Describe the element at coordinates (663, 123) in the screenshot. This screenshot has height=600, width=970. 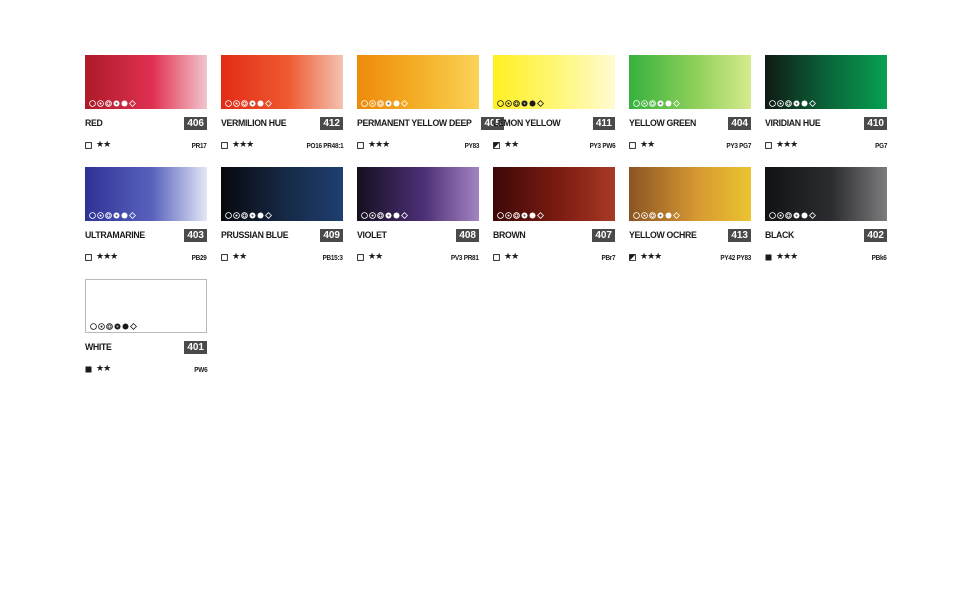
I see `color-name: YELLOW GREEN` at that location.